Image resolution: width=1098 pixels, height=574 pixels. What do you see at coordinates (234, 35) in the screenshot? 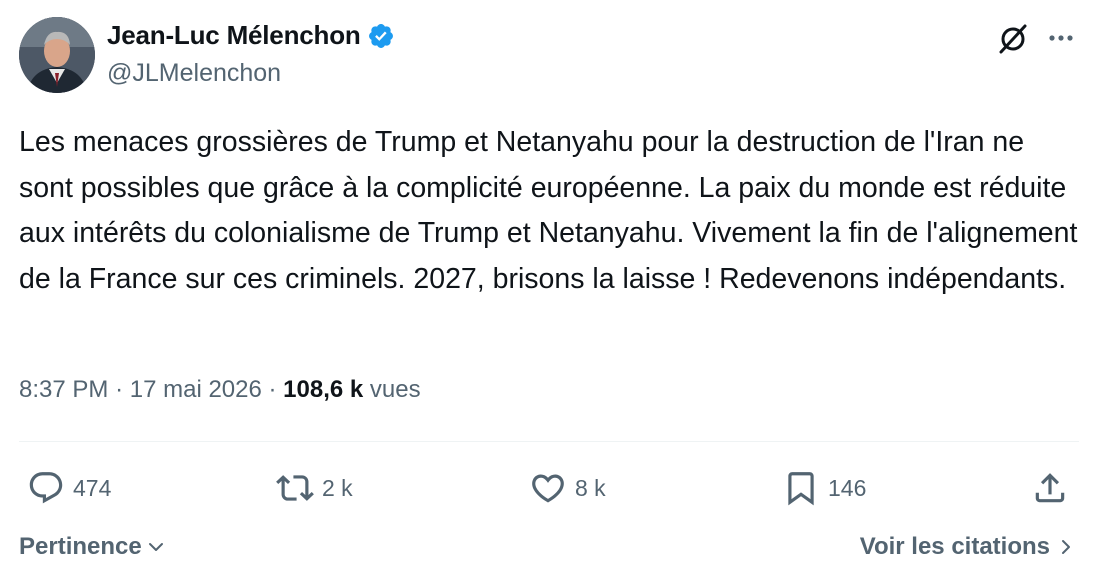
I see `author-name: Jean-Luc Mélenchon` at bounding box center [234, 35].